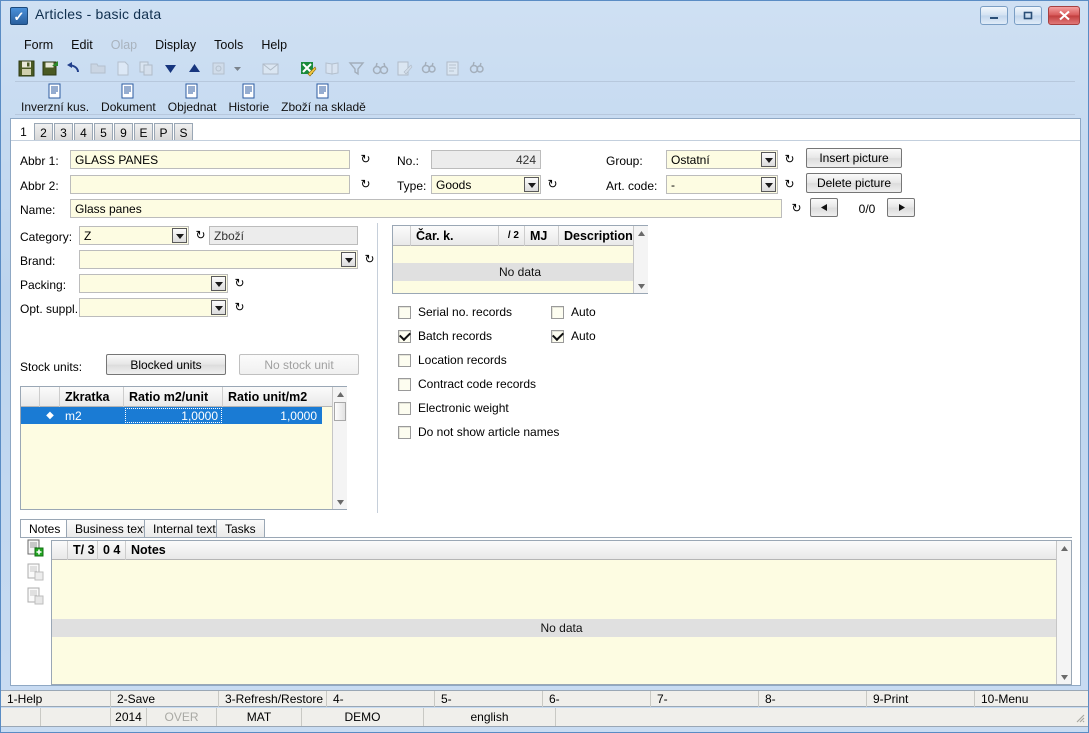  What do you see at coordinates (165, 699) in the screenshot?
I see `fkey-2-save: 2-Save` at bounding box center [165, 699].